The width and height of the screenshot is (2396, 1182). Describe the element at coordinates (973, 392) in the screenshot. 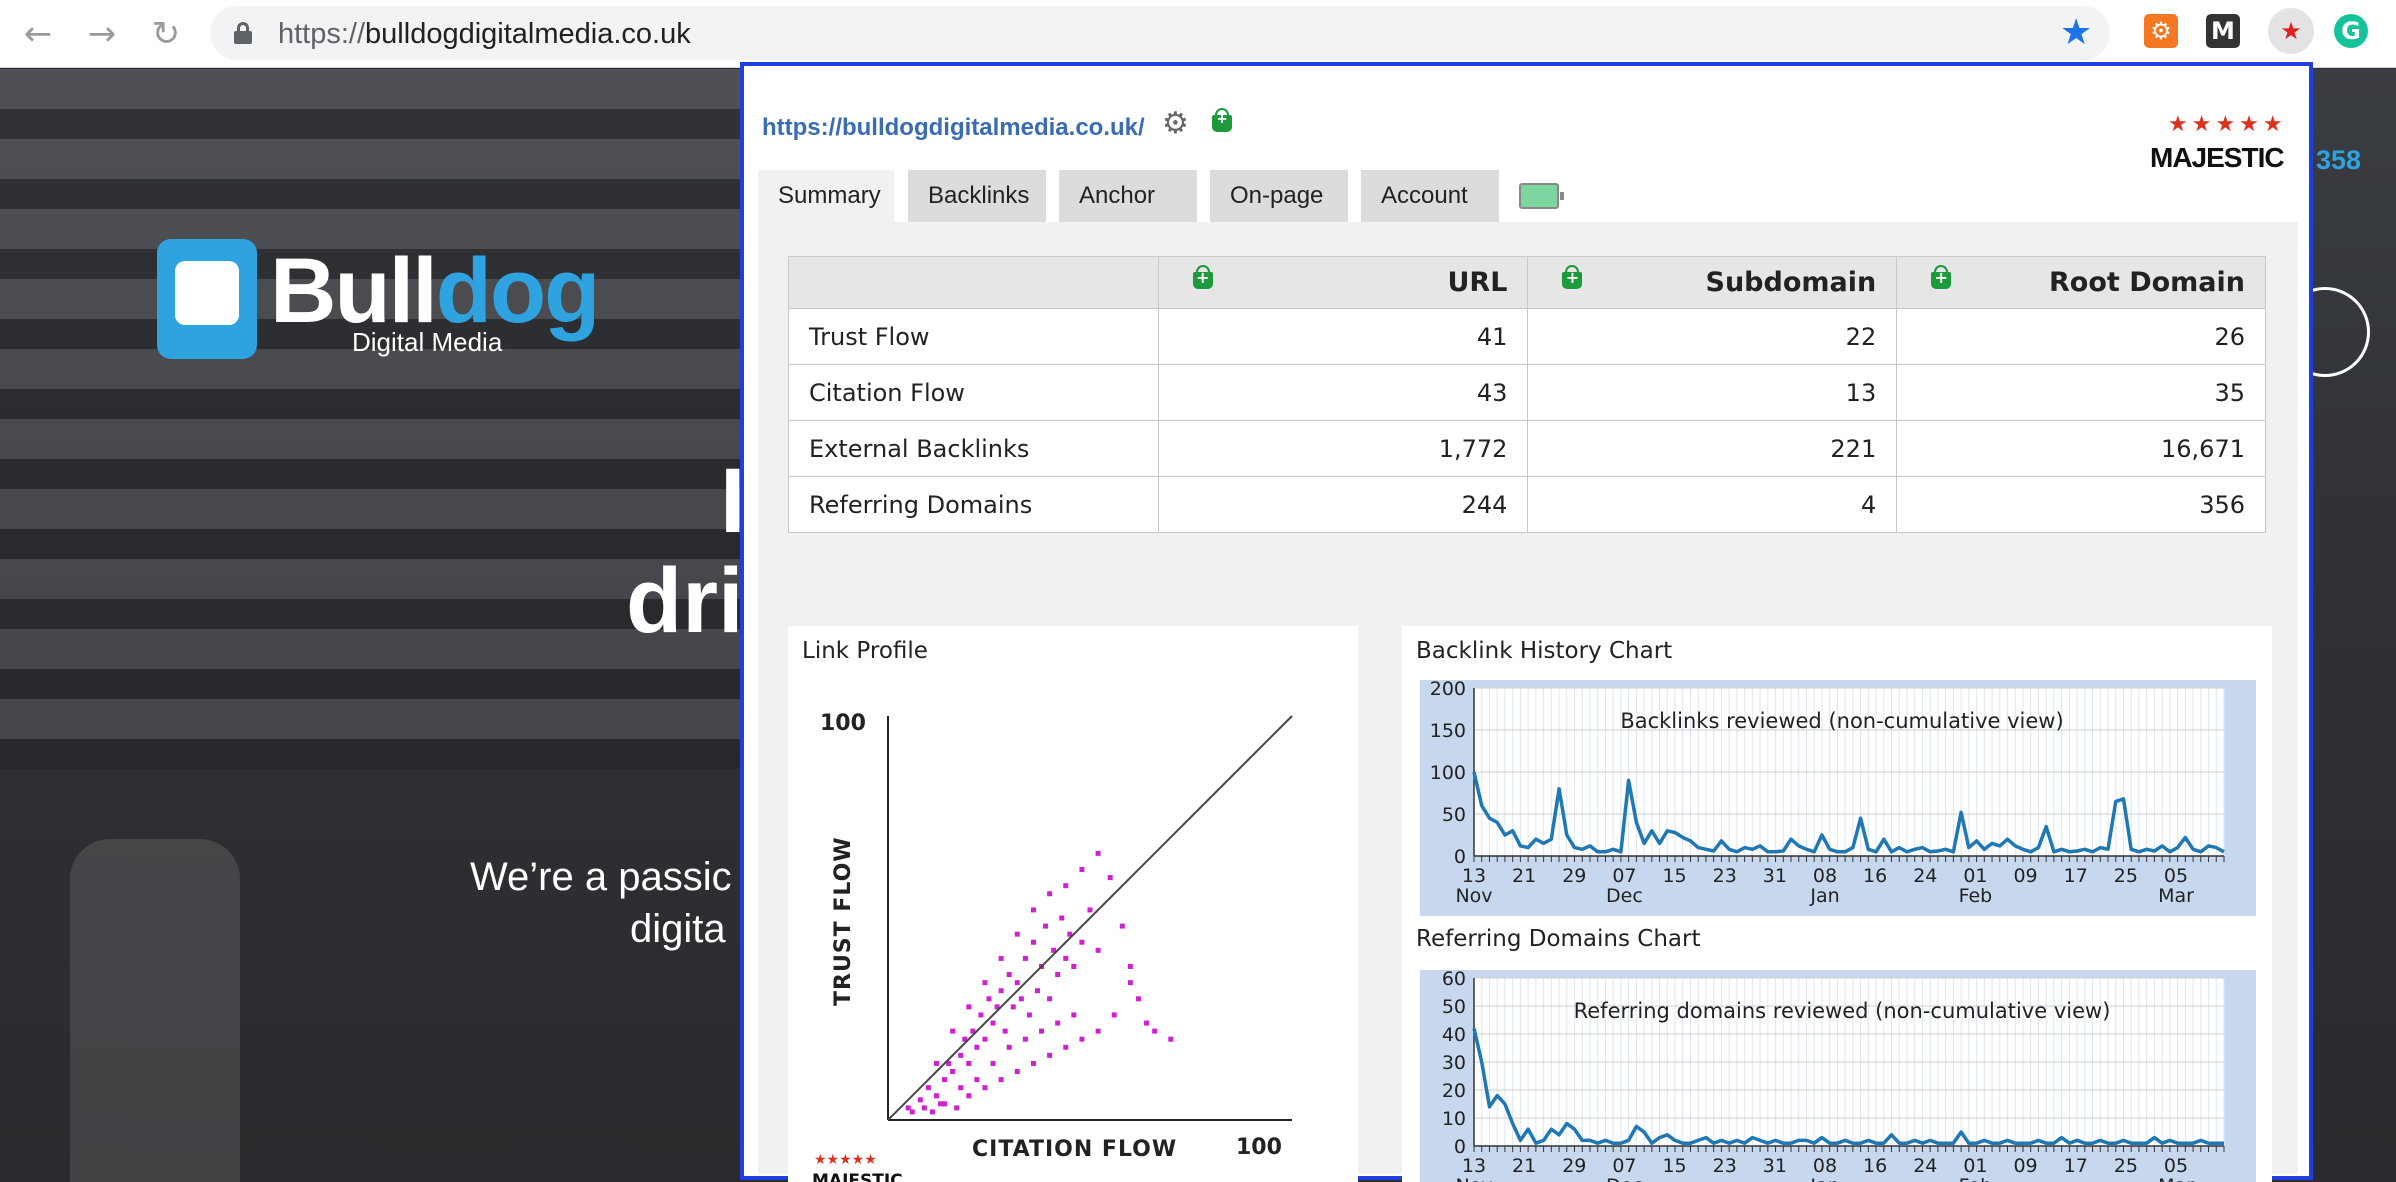

I see `row-label: Citation Flow` at that location.